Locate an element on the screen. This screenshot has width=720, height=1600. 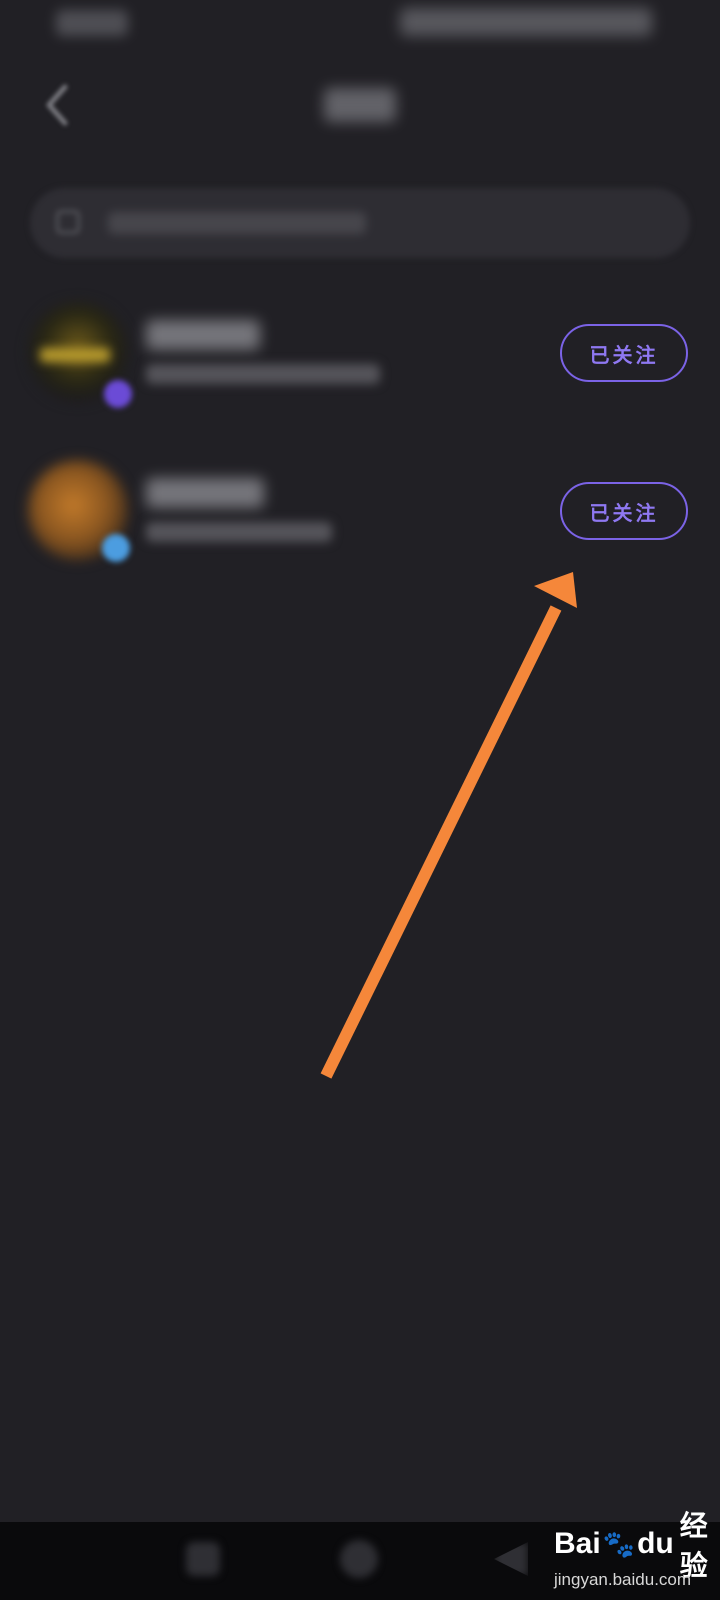
status-time-blurred is located at coordinates (92, 23).